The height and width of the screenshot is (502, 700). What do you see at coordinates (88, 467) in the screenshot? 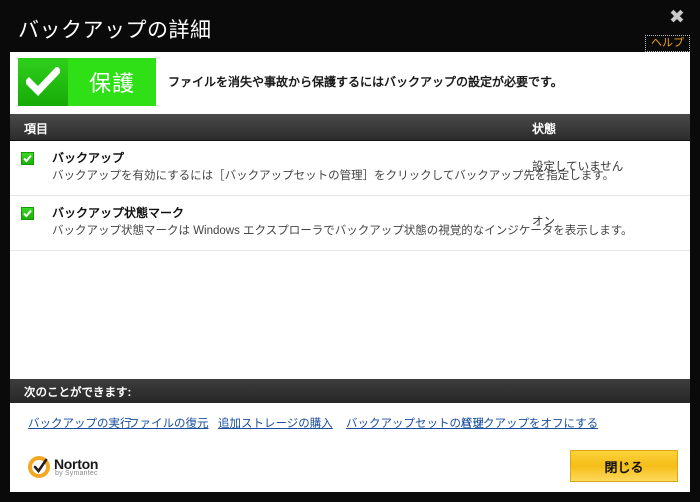
I see `norton-logo: Norton by Symantec` at bounding box center [88, 467].